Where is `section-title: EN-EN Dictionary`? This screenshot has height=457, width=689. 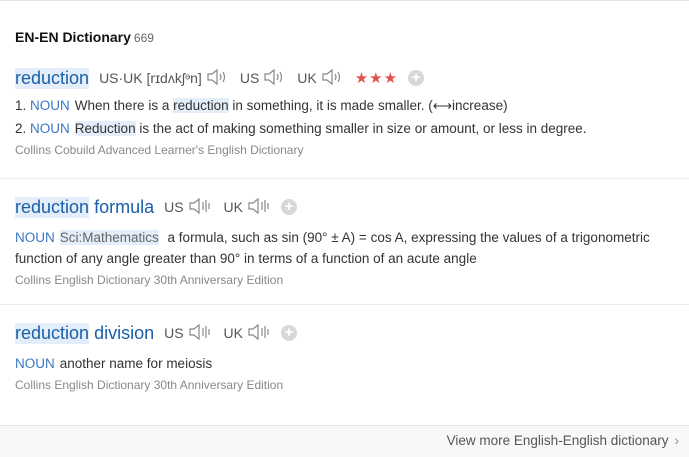
section-title: EN-EN Dictionary is located at coordinates (73, 37).